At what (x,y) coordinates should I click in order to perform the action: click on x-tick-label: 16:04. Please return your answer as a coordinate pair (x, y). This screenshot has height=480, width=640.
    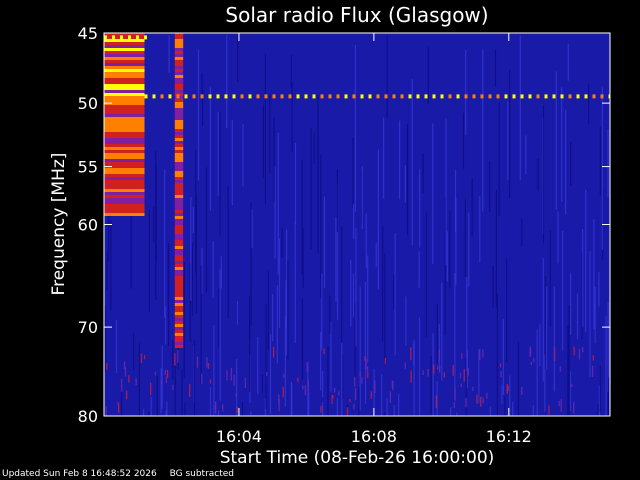
    Looking at the image, I should click on (239, 436).